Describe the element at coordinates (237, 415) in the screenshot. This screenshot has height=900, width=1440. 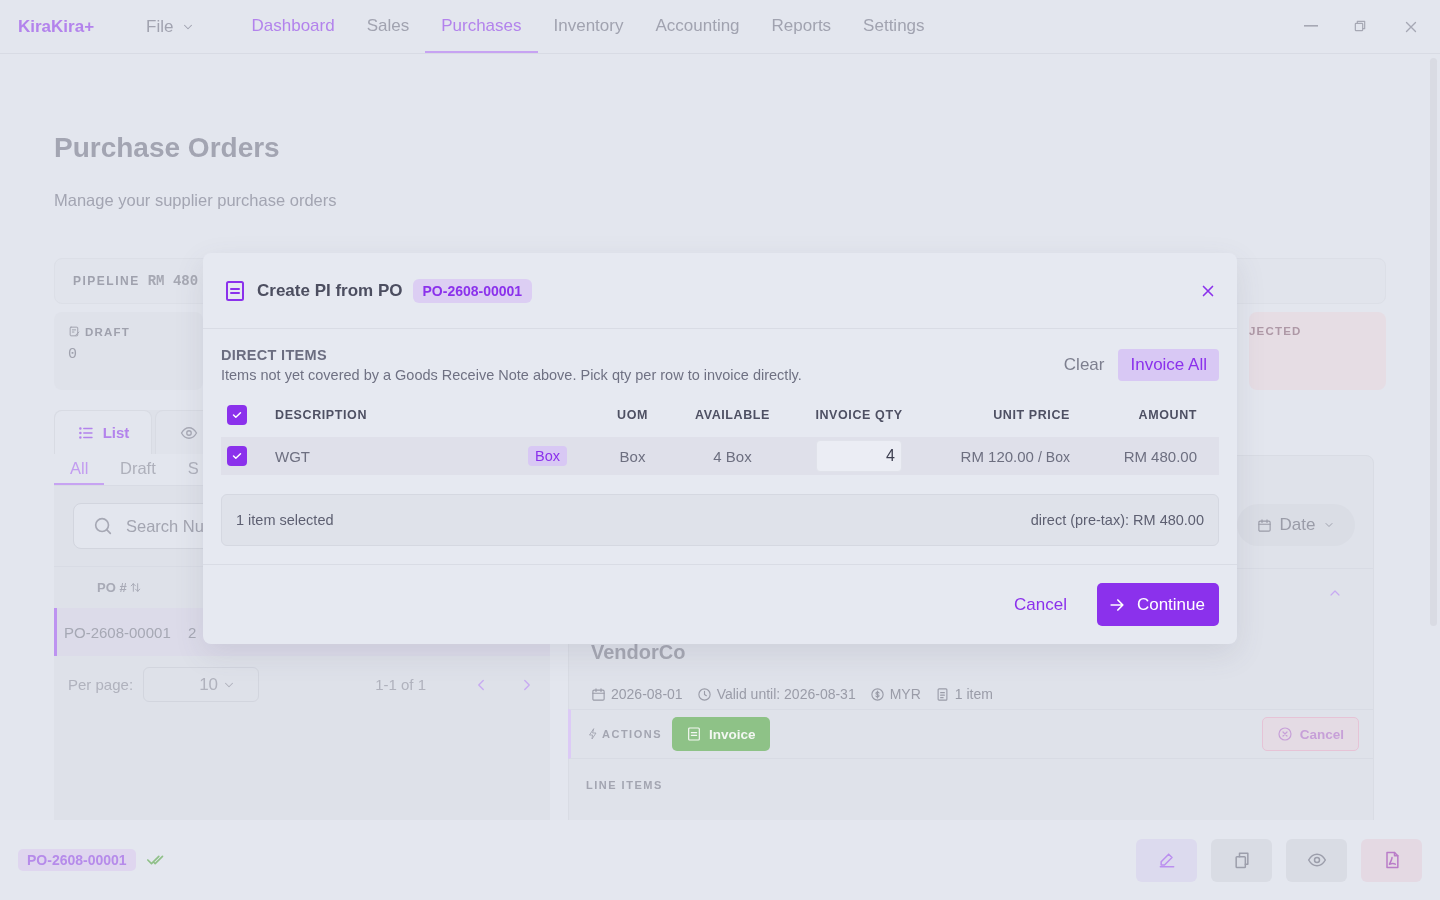
I see `select-all-checkbox` at that location.